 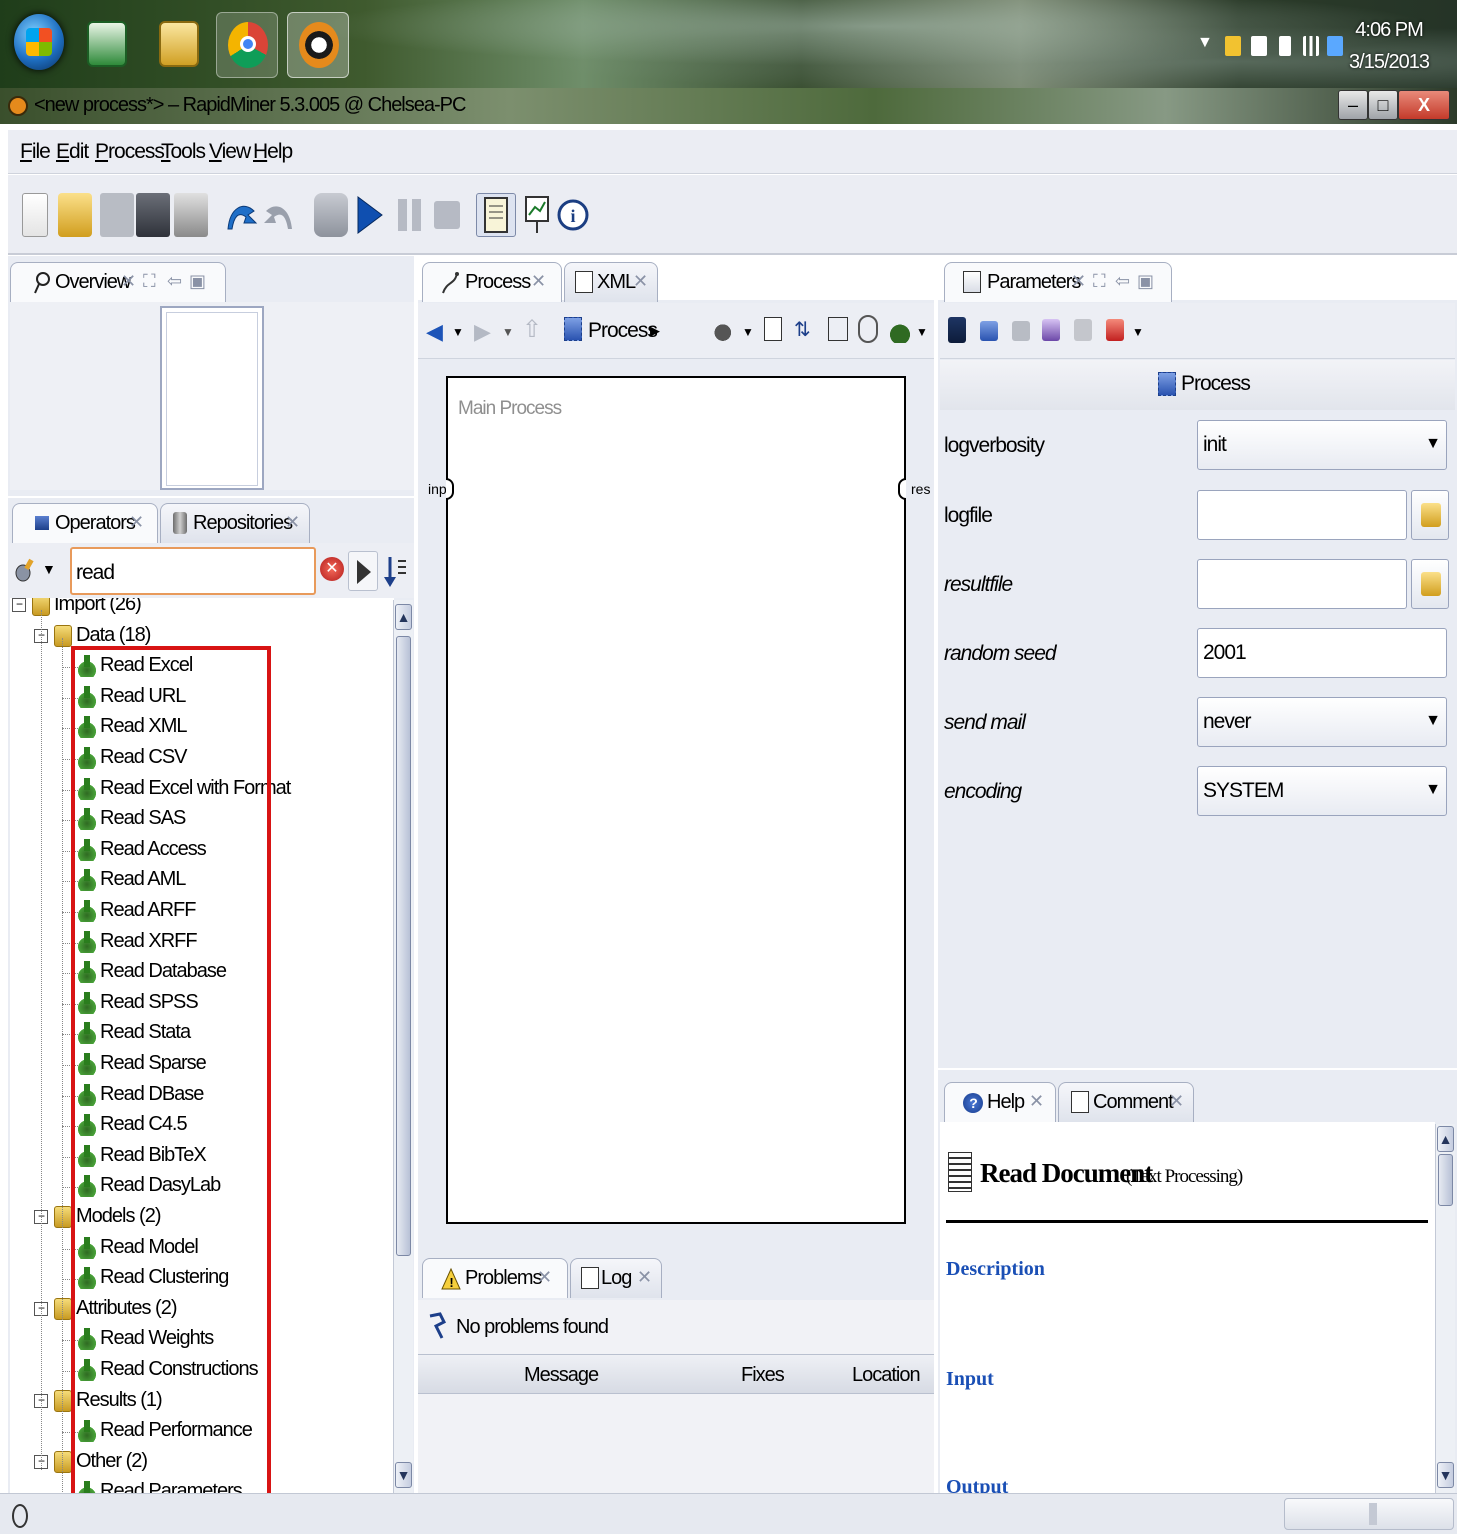 I want to click on taskbar-rapidminer-button, so click(x=318, y=45).